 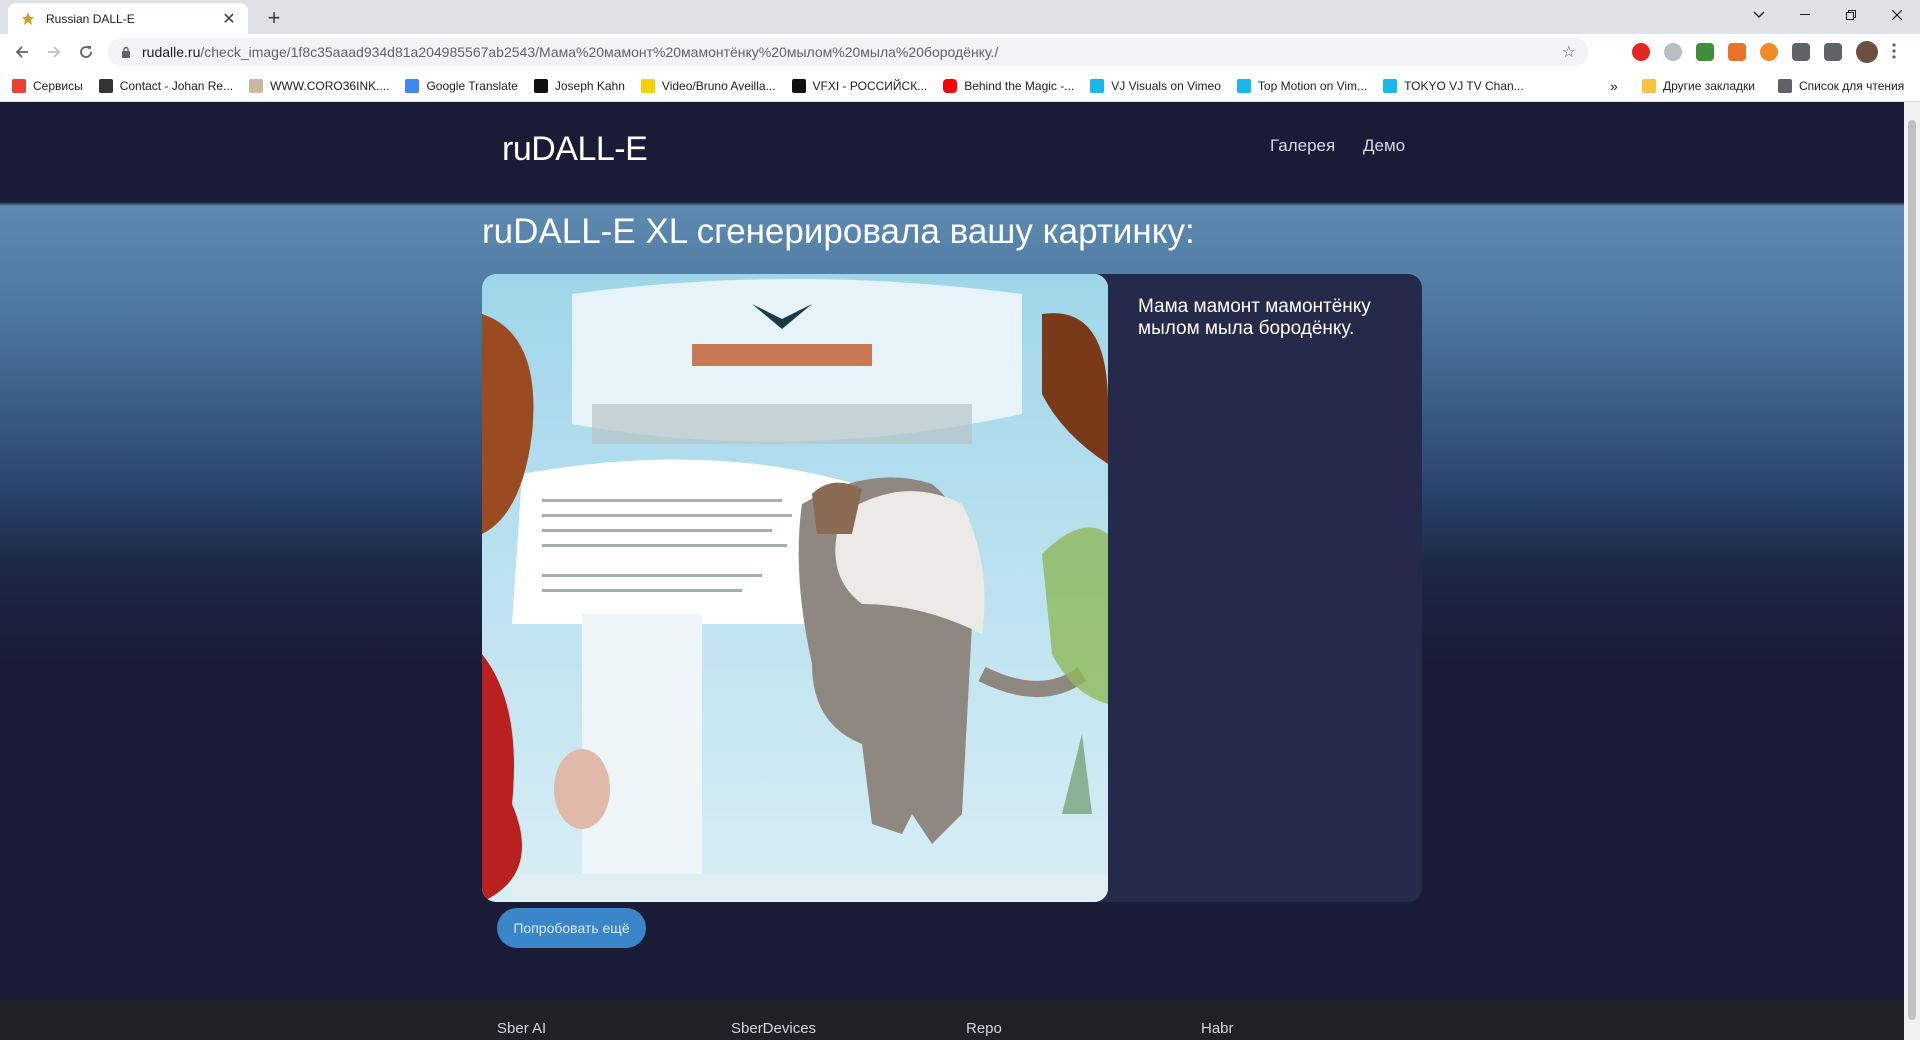 What do you see at coordinates (1801, 52) in the screenshot?
I see `puzzle-extensions-icon` at bounding box center [1801, 52].